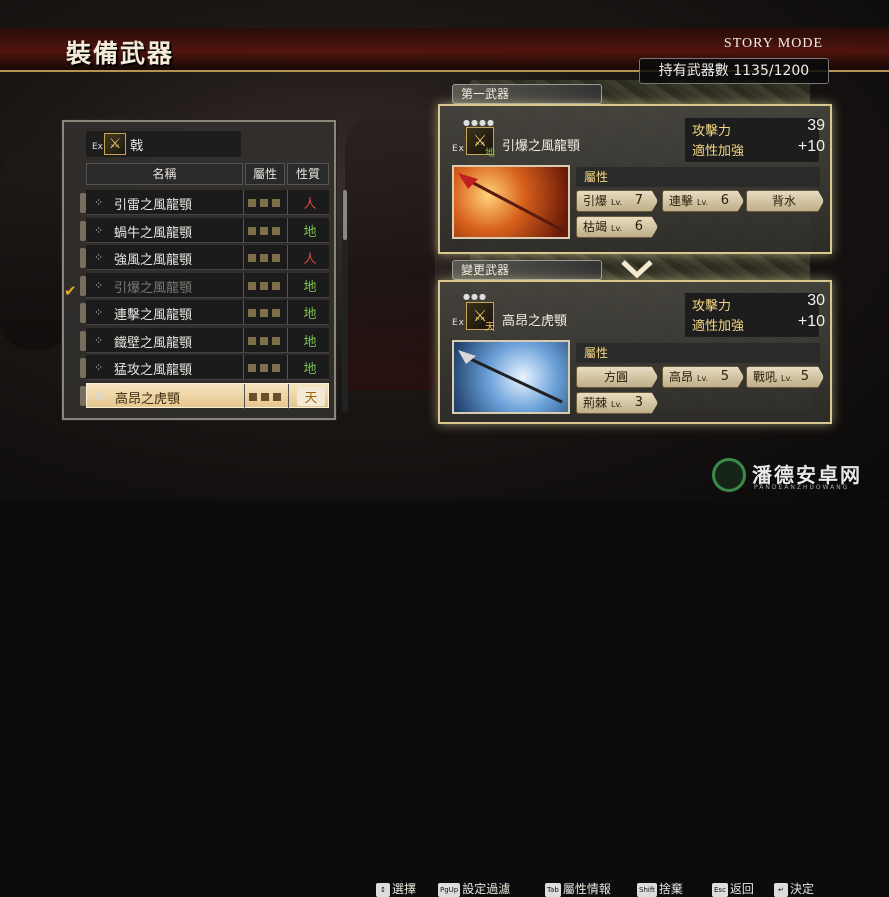  Describe the element at coordinates (115, 144) in the screenshot. I see `halberd-icon: ⚔` at that location.